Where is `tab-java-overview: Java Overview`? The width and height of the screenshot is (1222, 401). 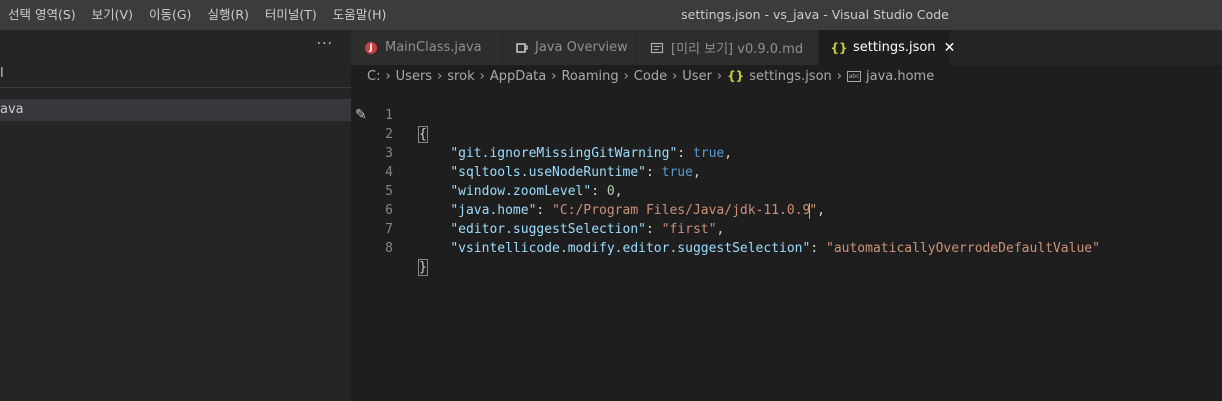 tab-java-overview: Java Overview is located at coordinates (570, 47).